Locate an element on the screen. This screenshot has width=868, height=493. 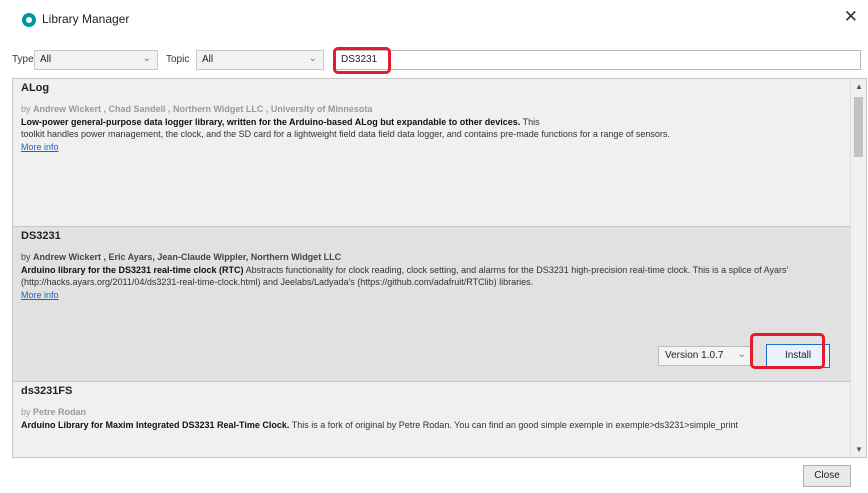
type-select: All ⌄ is located at coordinates (96, 60).